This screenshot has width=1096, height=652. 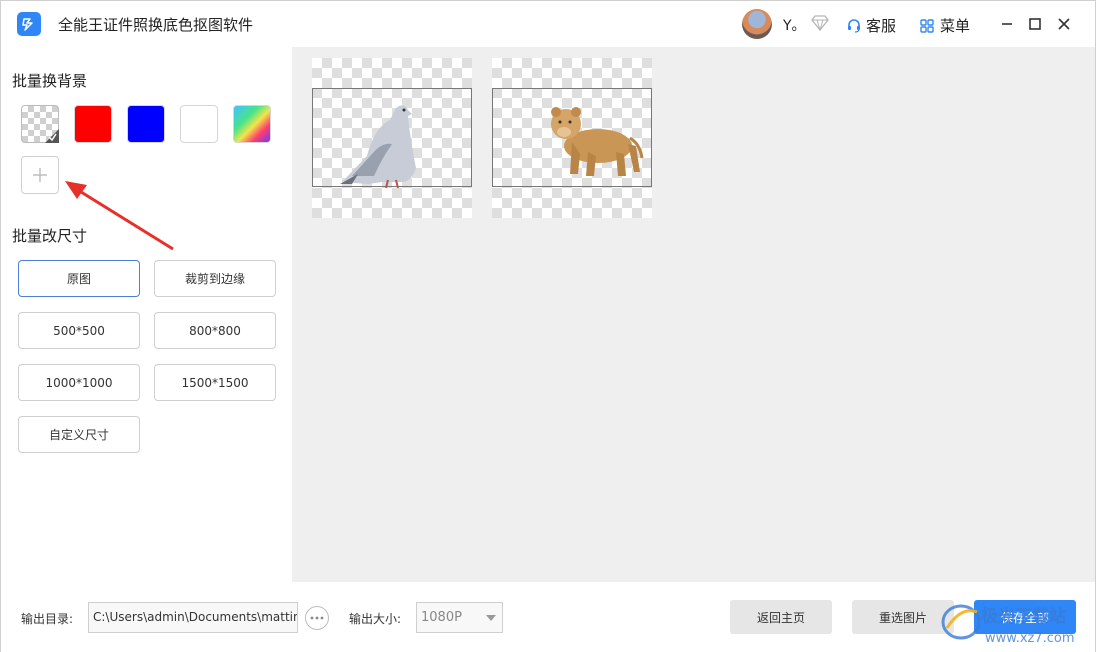 I want to click on close-button, so click(x=1064, y=24).